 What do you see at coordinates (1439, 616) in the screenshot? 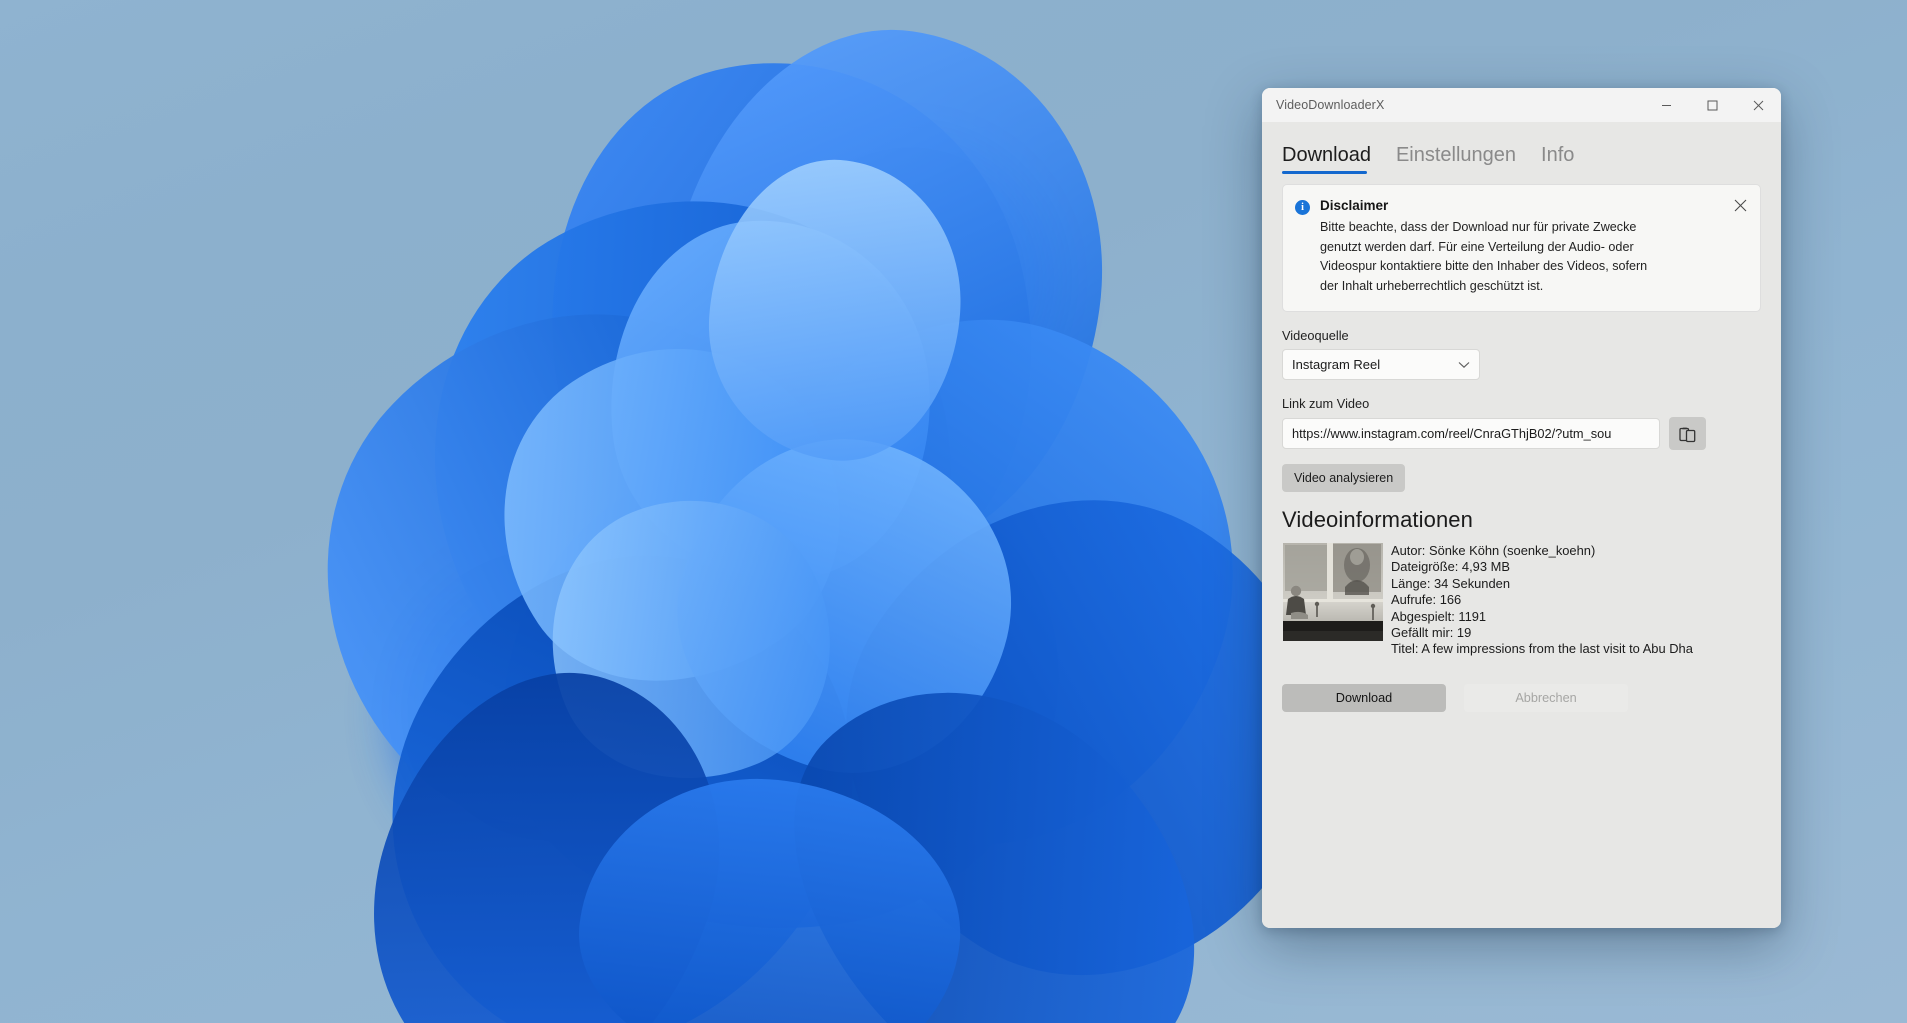
I see `meta-plays: Abgespielt: 1191` at bounding box center [1439, 616].